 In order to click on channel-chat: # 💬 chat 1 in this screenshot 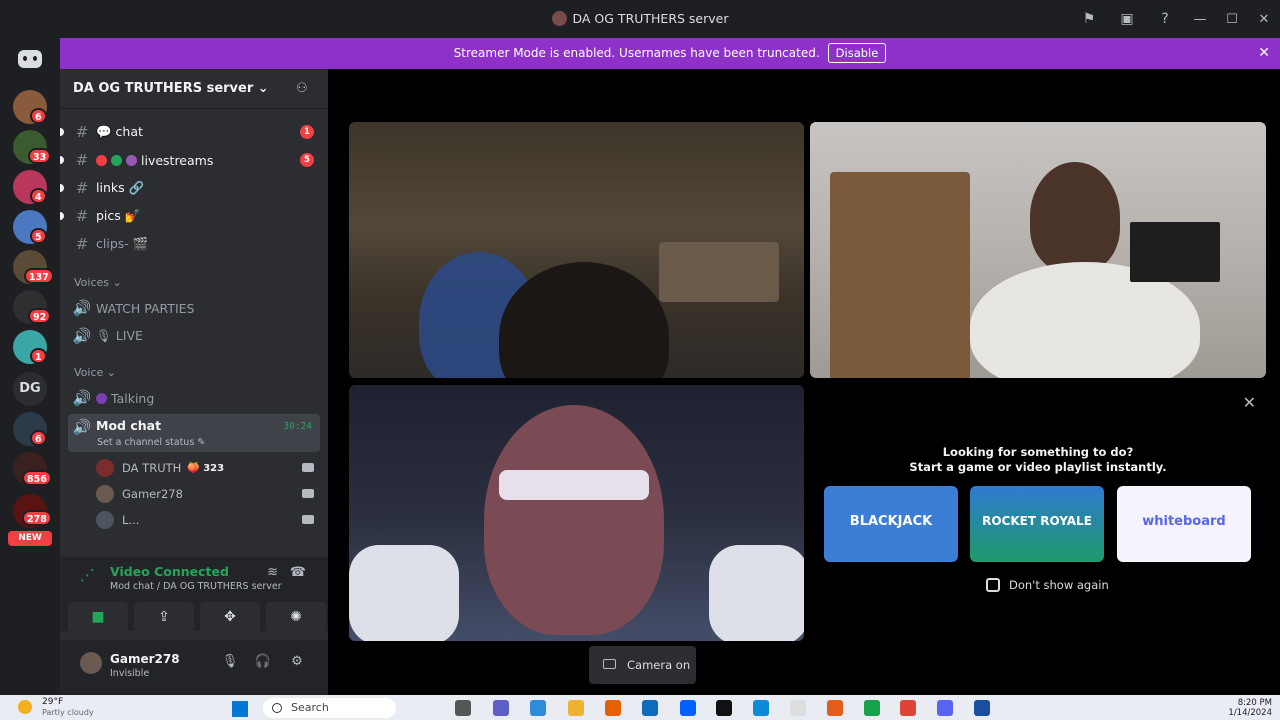, I will do `click(190, 132)`.